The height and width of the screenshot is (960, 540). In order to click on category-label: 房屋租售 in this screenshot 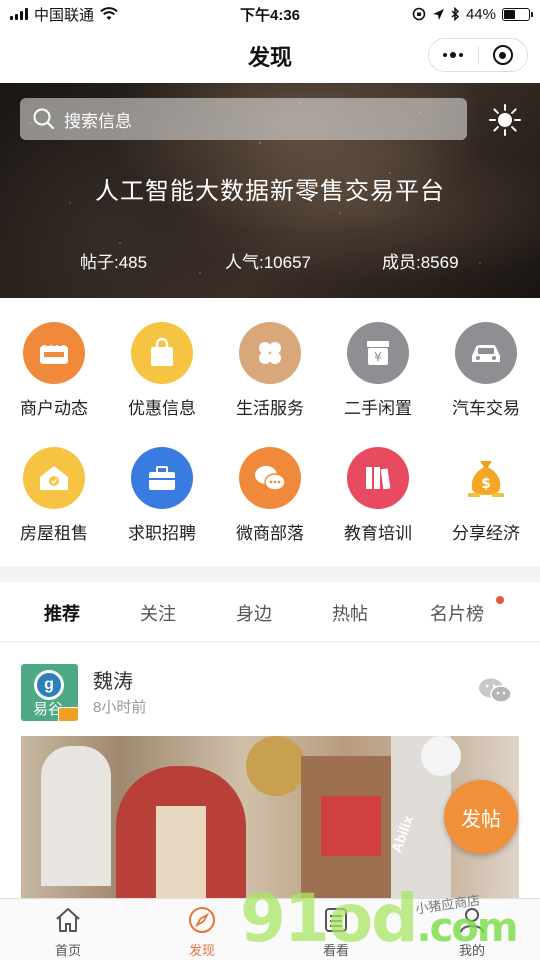, I will do `click(54, 533)`.